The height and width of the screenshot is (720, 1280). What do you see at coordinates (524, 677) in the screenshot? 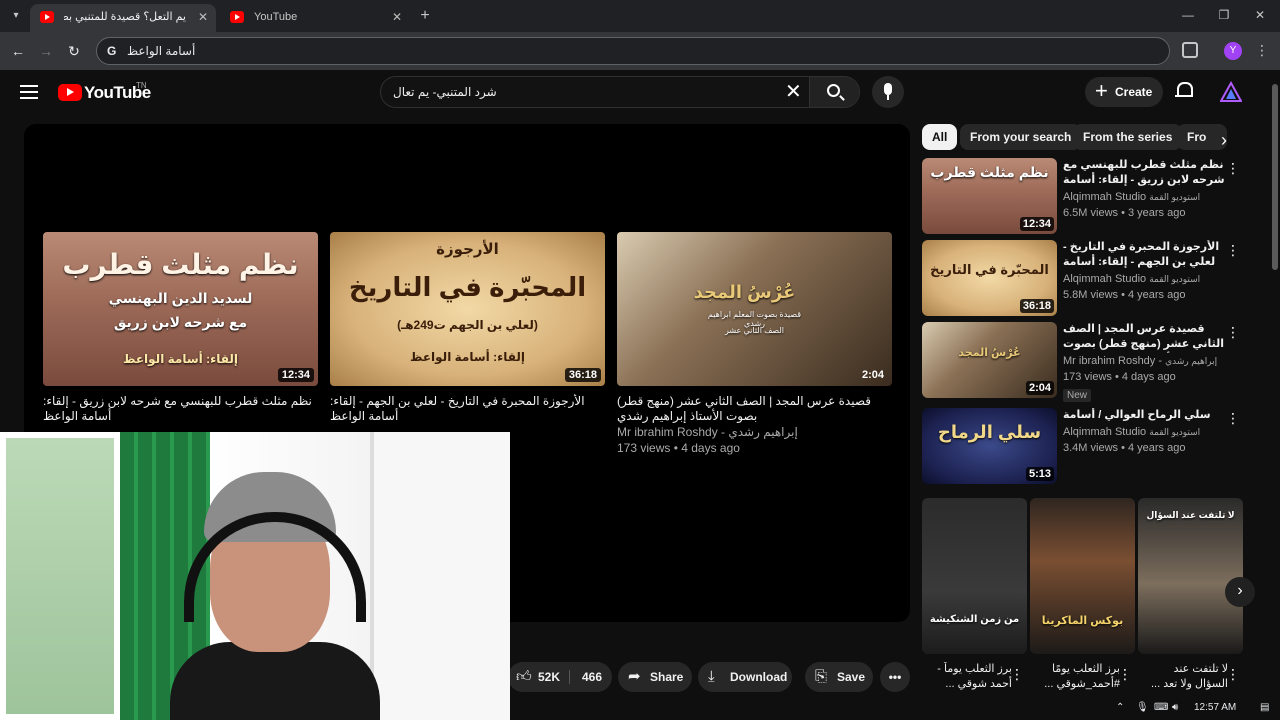
I see `thumbs-up-icon: 👍︎` at bounding box center [524, 677].